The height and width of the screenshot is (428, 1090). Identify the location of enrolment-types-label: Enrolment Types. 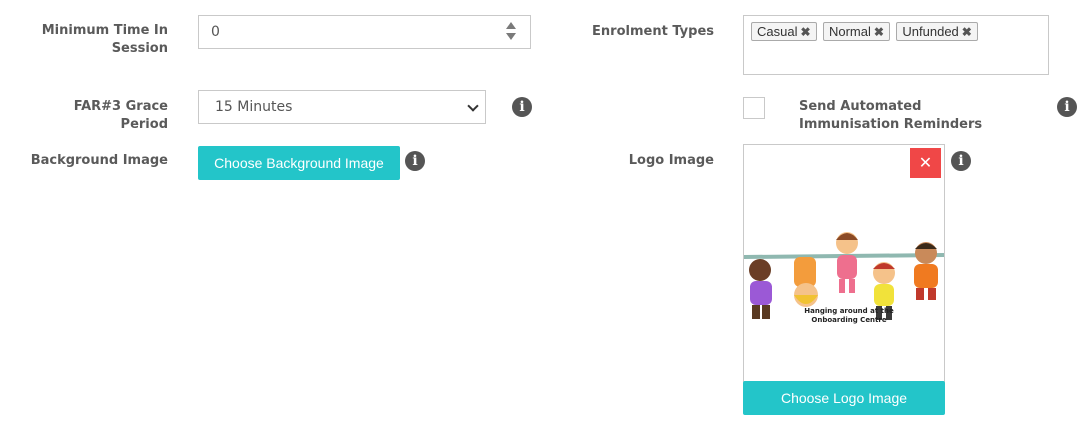
(653, 31).